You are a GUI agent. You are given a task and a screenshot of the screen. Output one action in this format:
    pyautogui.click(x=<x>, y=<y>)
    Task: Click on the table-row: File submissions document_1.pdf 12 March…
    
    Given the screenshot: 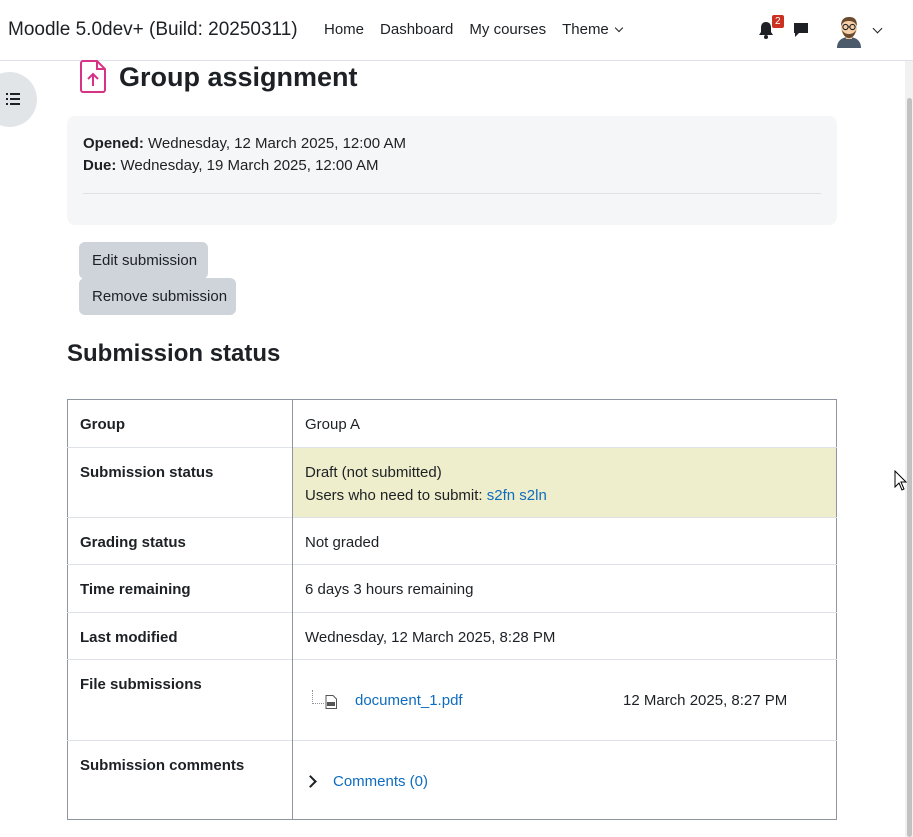 What is the action you would take?
    pyautogui.click(x=452, y=700)
    